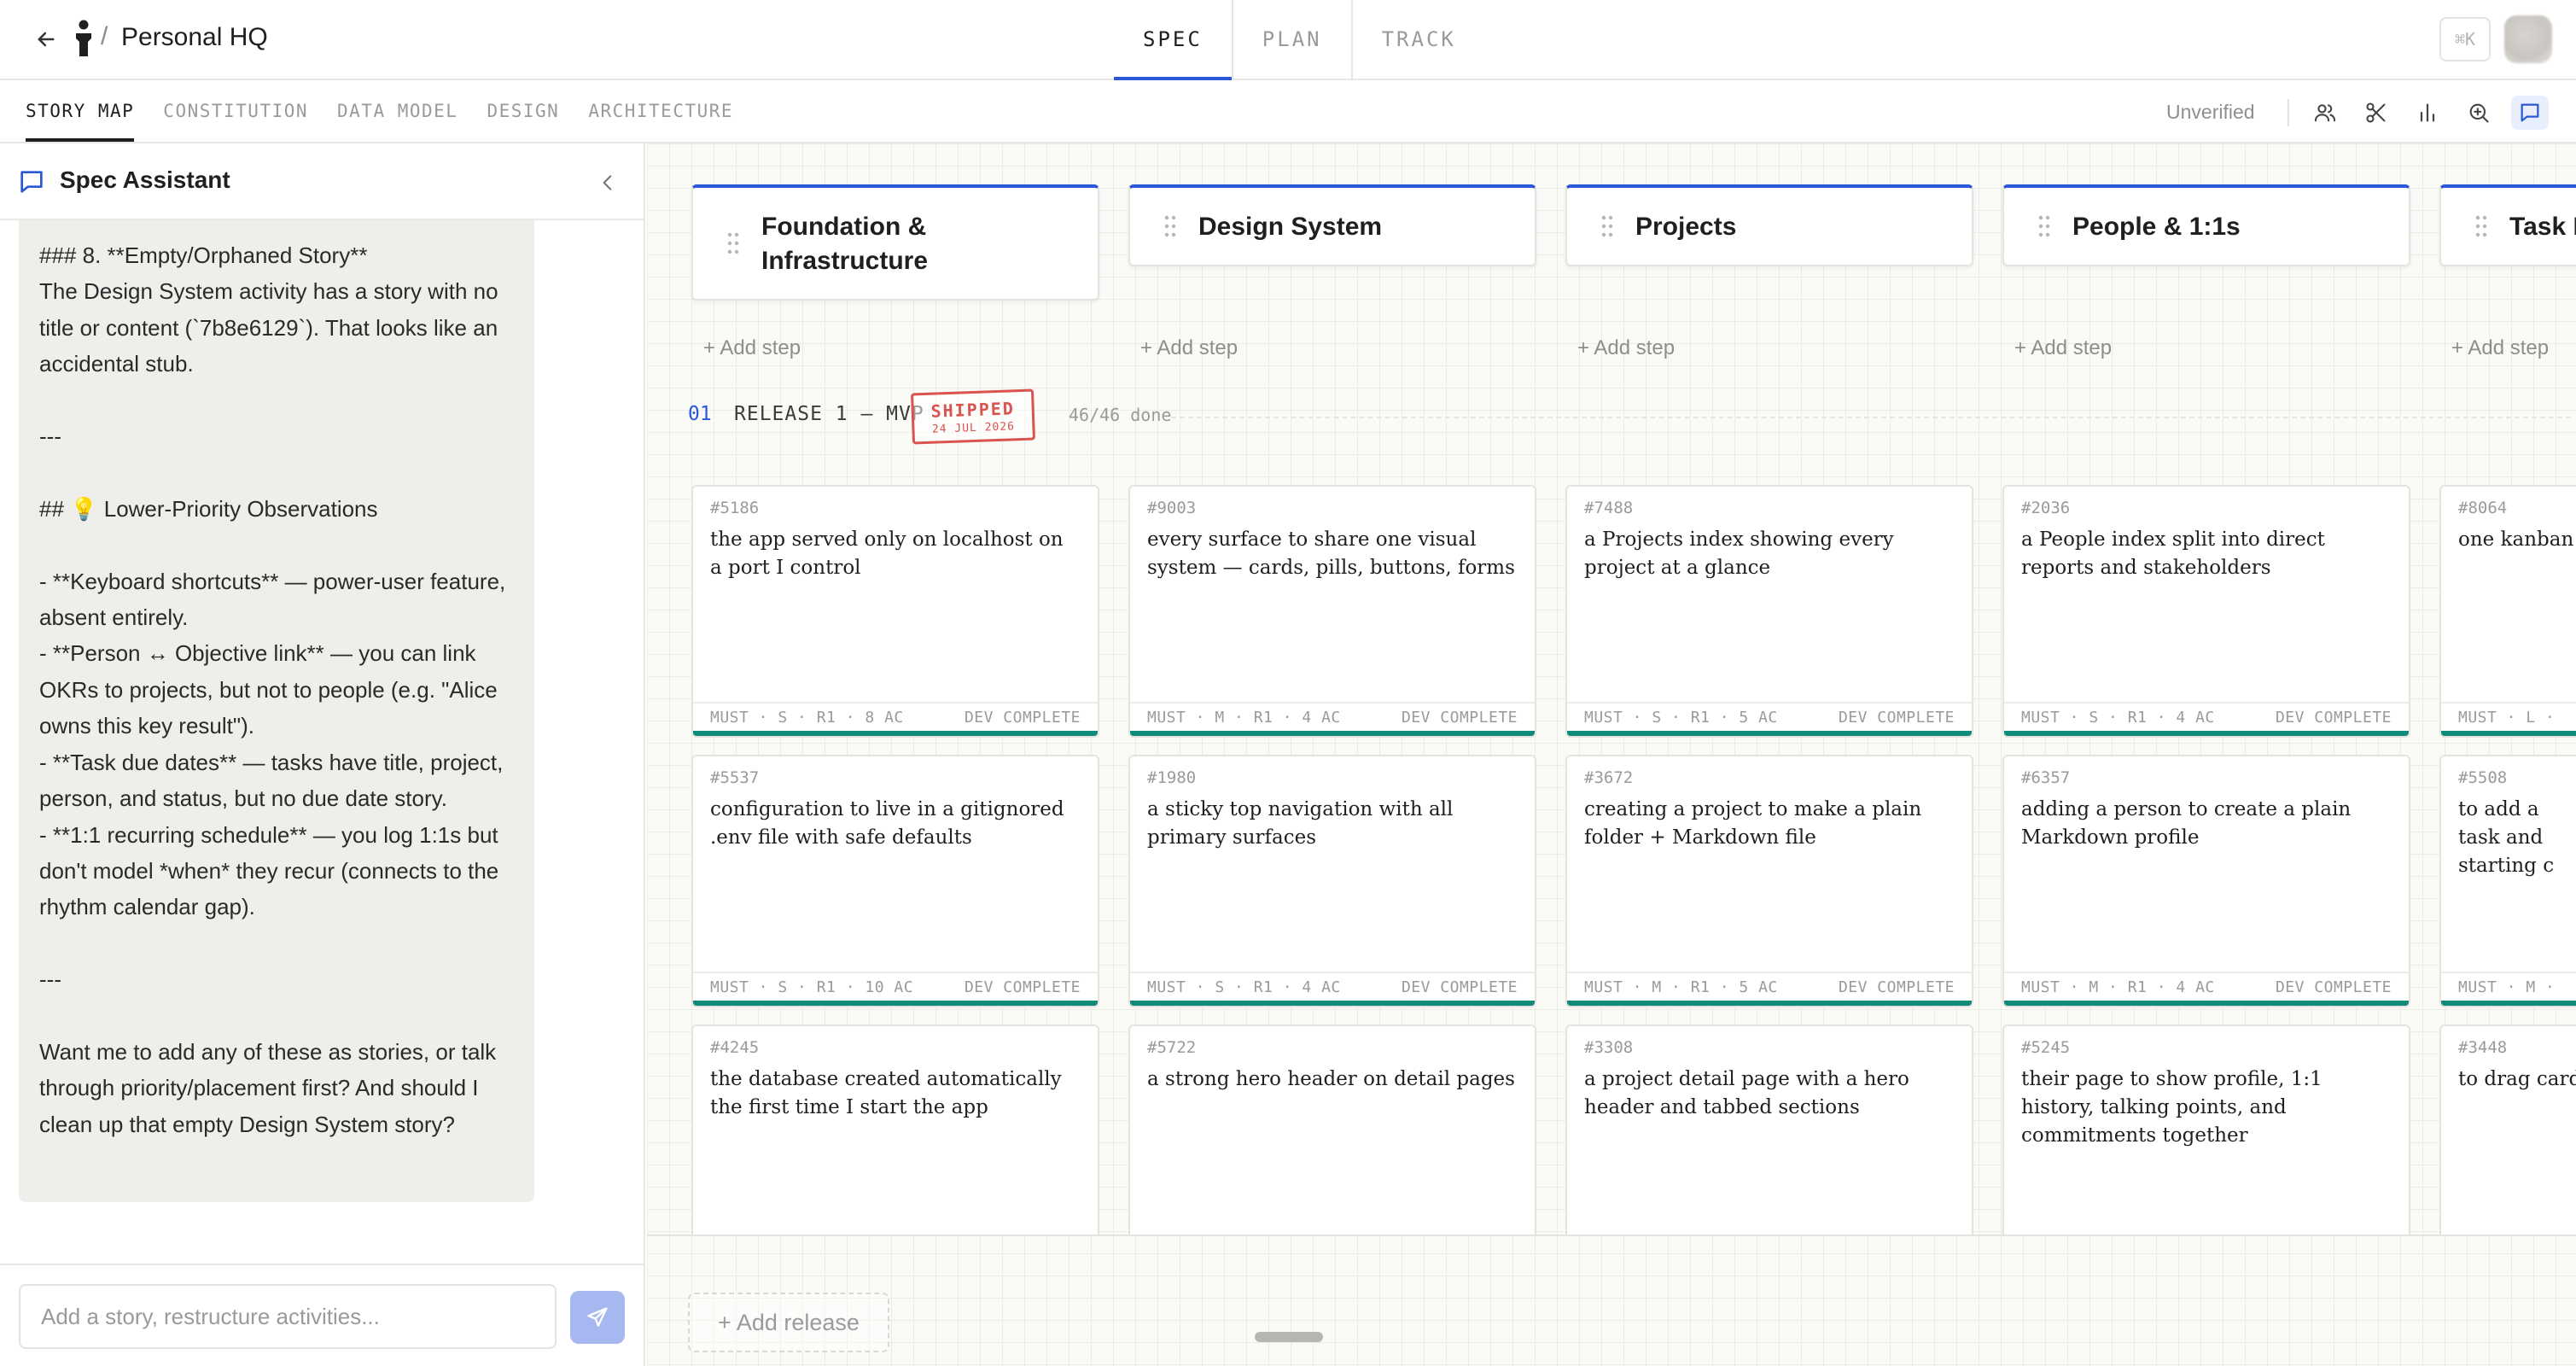 The image size is (2576, 1366). What do you see at coordinates (735, 778) in the screenshot?
I see `story-id: #5537` at bounding box center [735, 778].